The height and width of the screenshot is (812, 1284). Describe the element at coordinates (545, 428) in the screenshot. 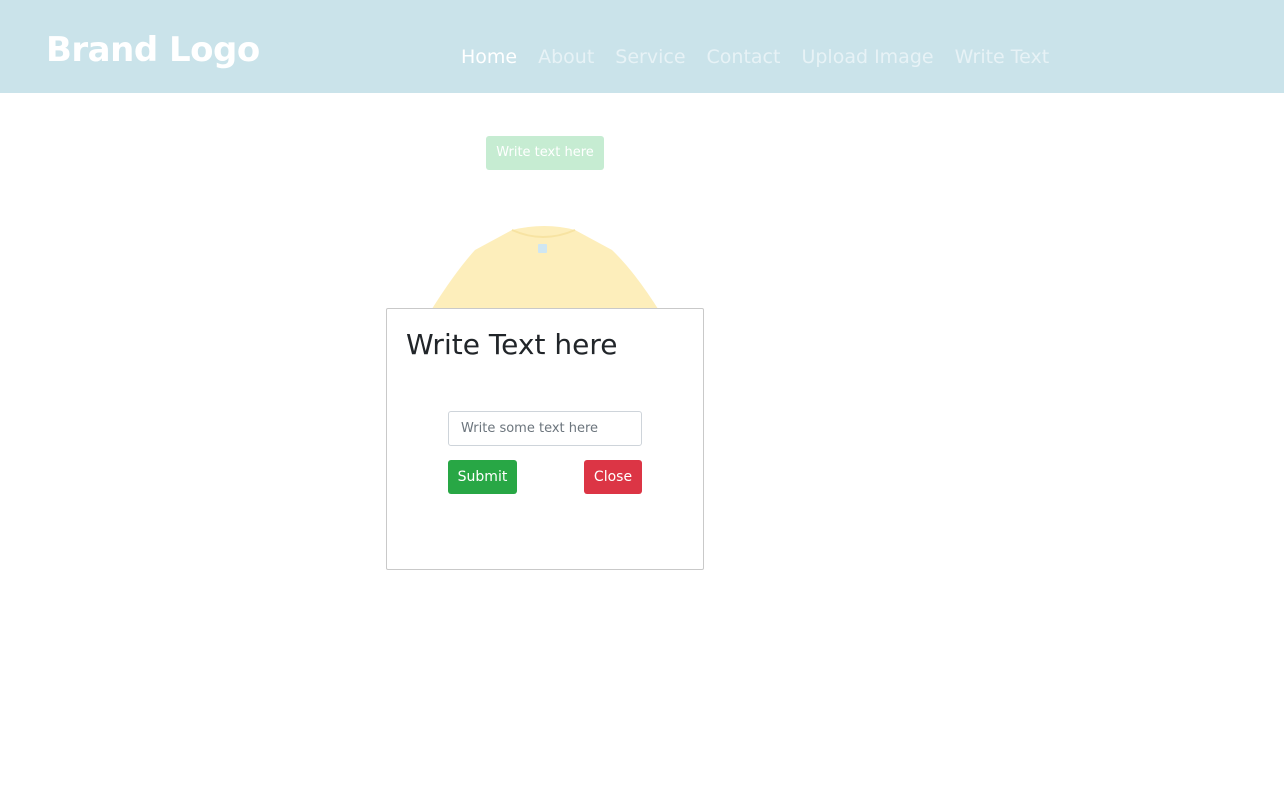

I see `text-input` at that location.